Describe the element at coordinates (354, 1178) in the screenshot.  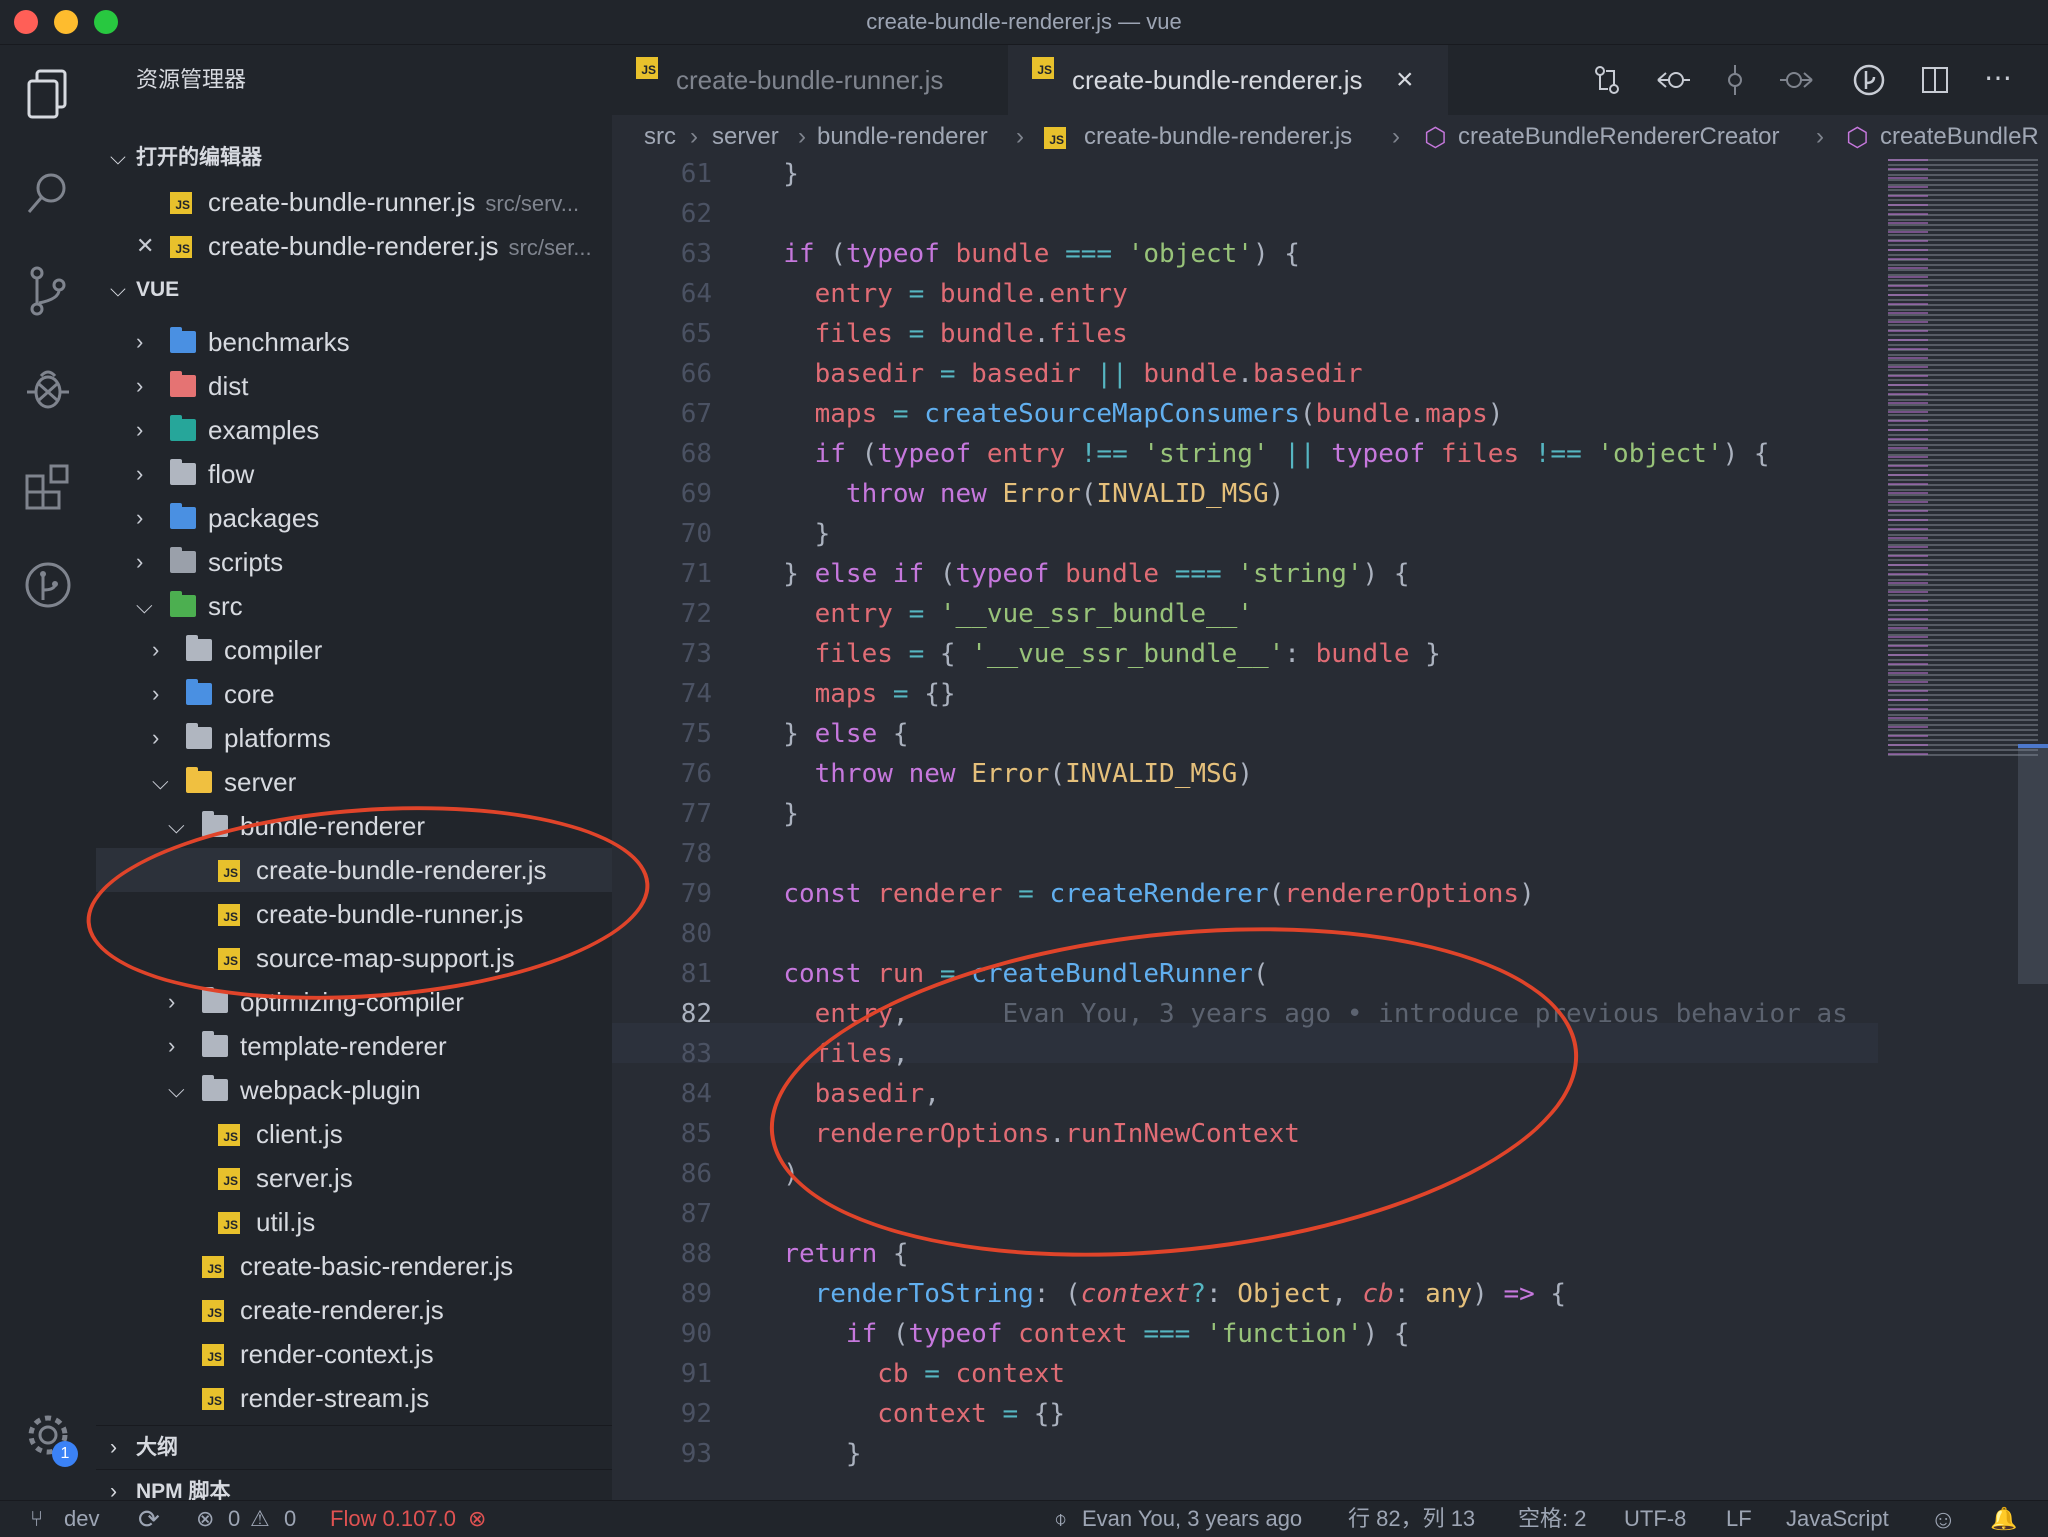
I see `file-tree-item: JS server.js` at that location.